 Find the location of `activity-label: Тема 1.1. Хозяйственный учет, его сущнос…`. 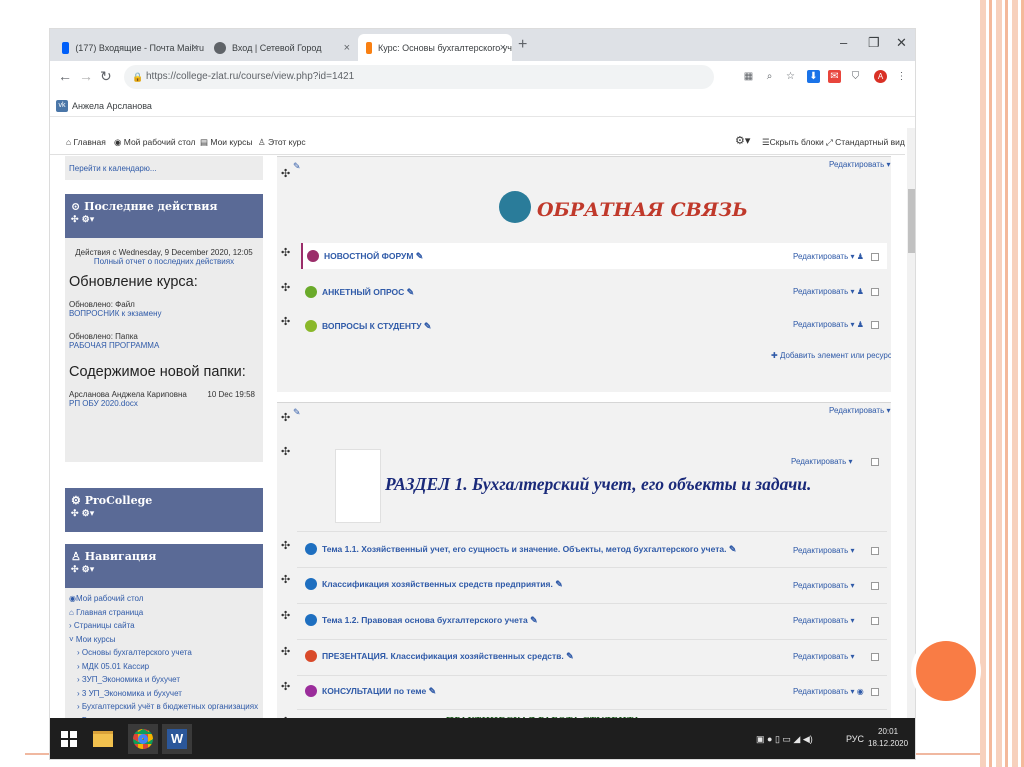

activity-label: Тема 1.1. Хозяйственный учет, его сущнос… is located at coordinates (524, 549).